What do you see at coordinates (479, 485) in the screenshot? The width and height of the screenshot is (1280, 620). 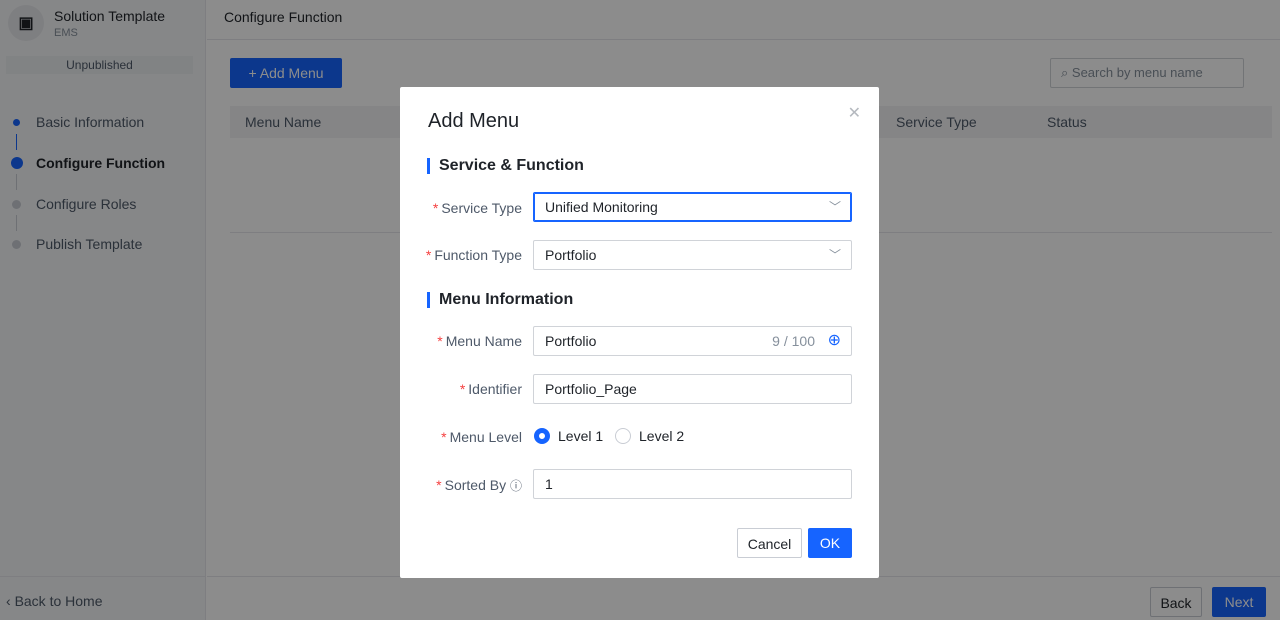 I see `sorted-by-label: * Sorted By ⓘ` at bounding box center [479, 485].